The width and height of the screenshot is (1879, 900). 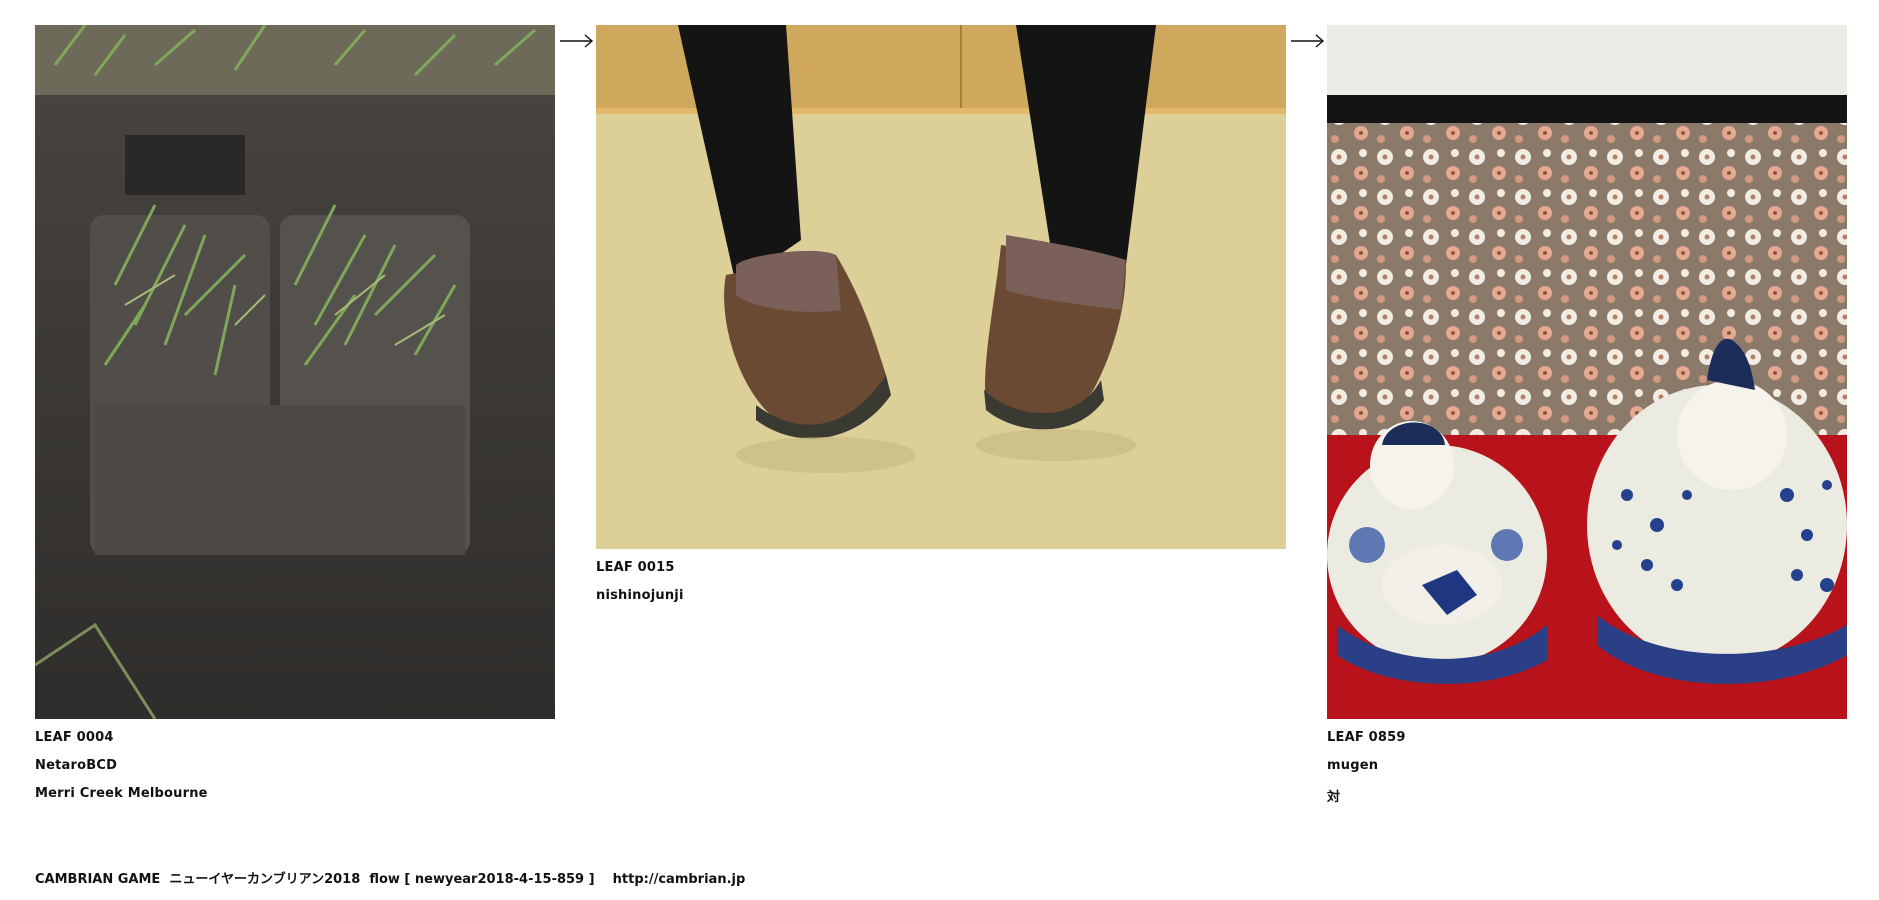 I want to click on leaf-0859-id: LEAF 0859, so click(x=1366, y=737).